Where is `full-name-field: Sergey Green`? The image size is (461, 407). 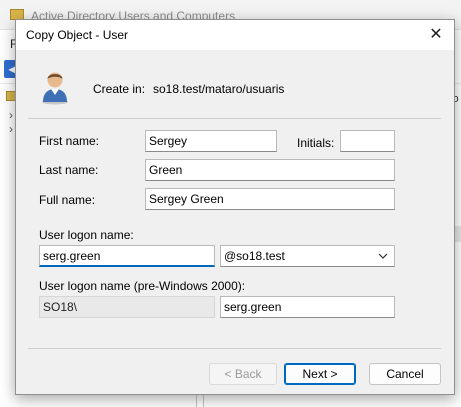
full-name-field: Sergey Green is located at coordinates (270, 199).